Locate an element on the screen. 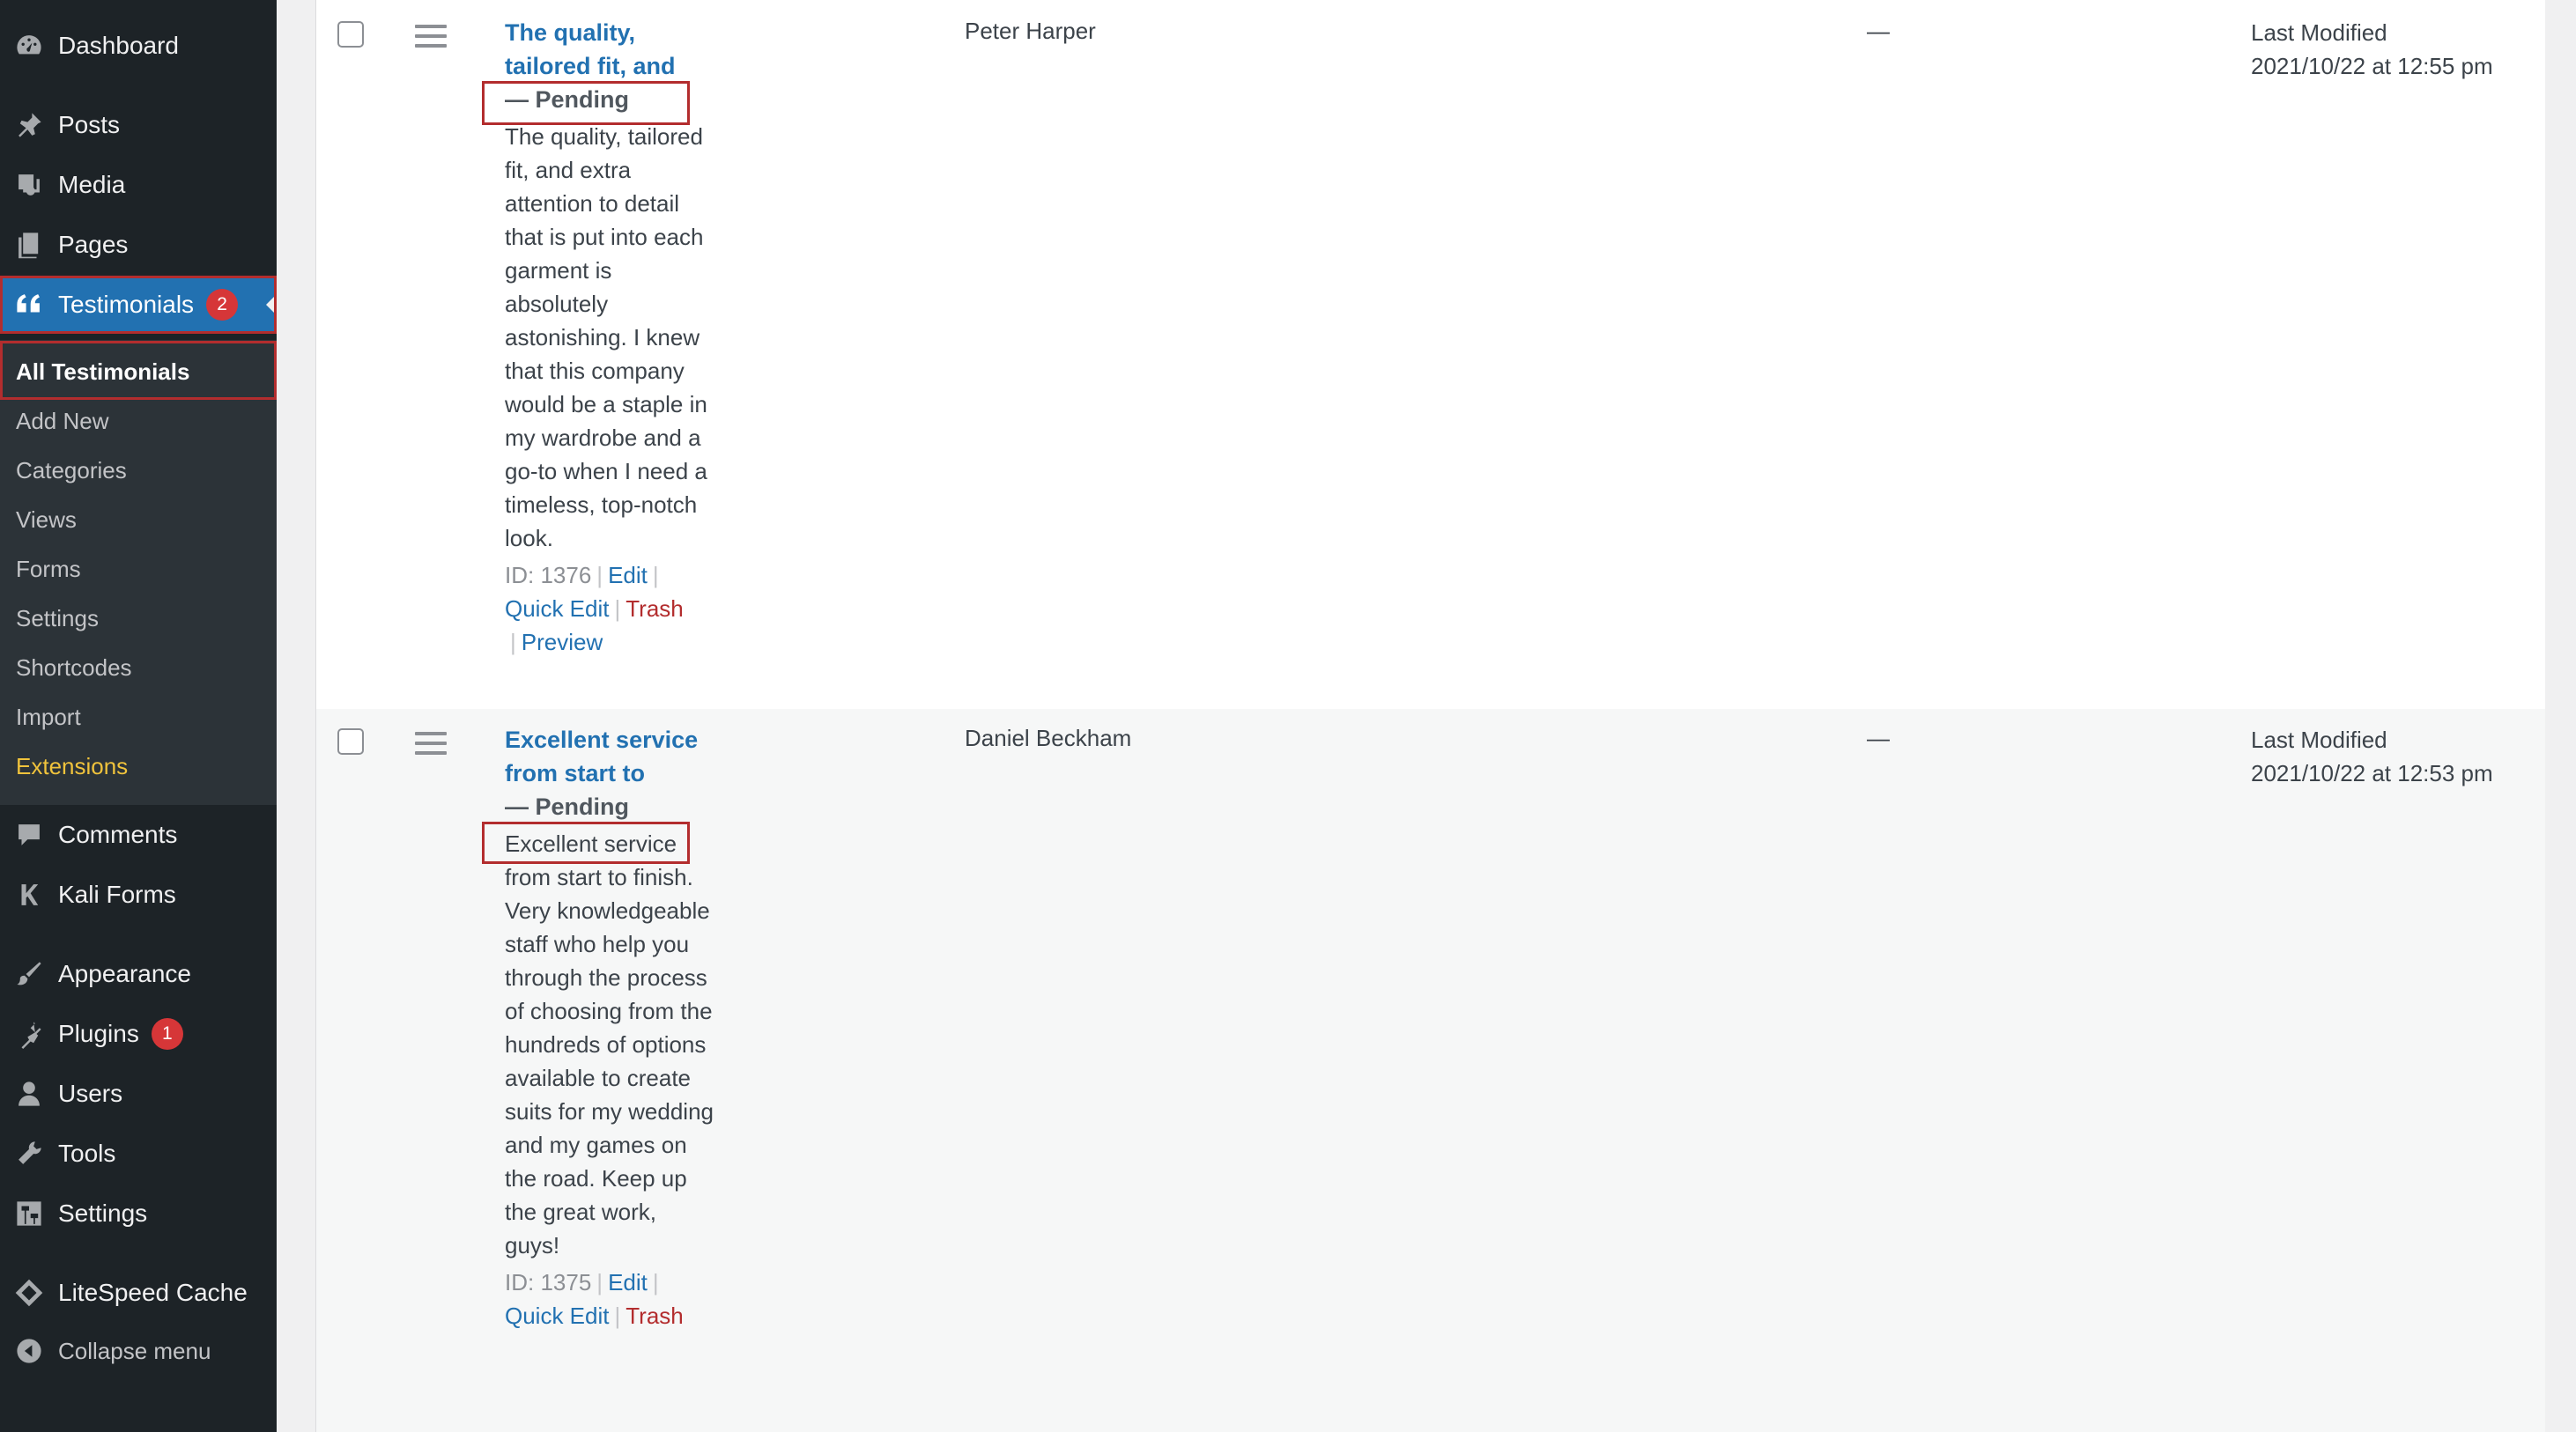 This screenshot has width=2576, height=1432. dashboard-icon is located at coordinates (29, 46).